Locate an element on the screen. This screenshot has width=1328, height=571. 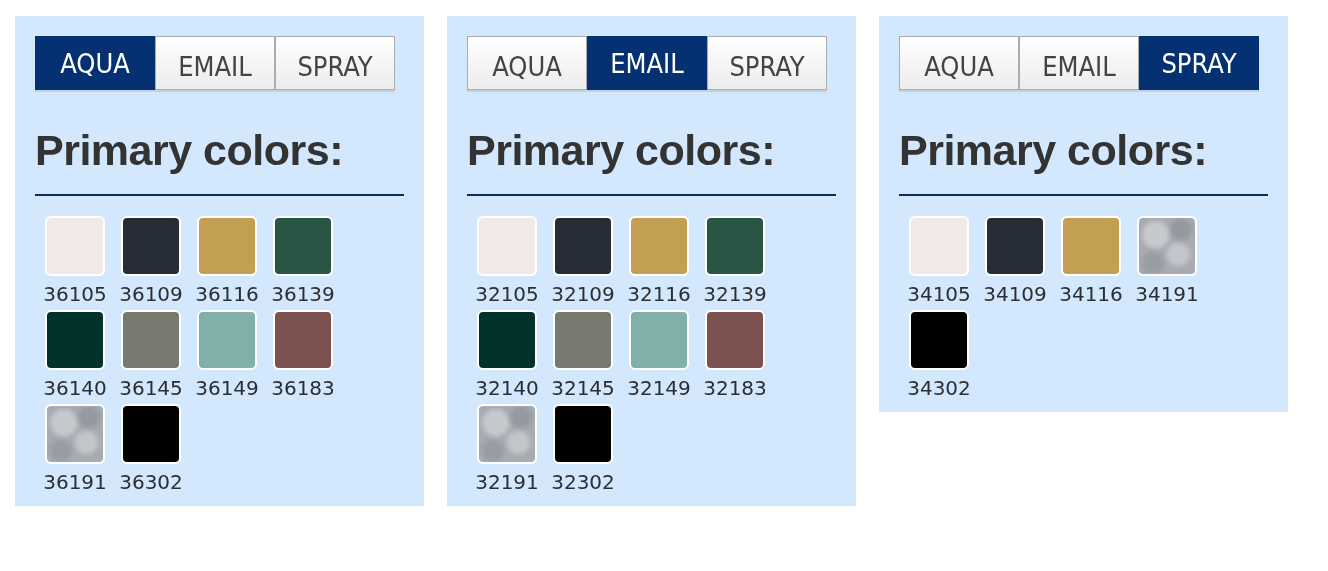
color-code: 36116 is located at coordinates (227, 294).